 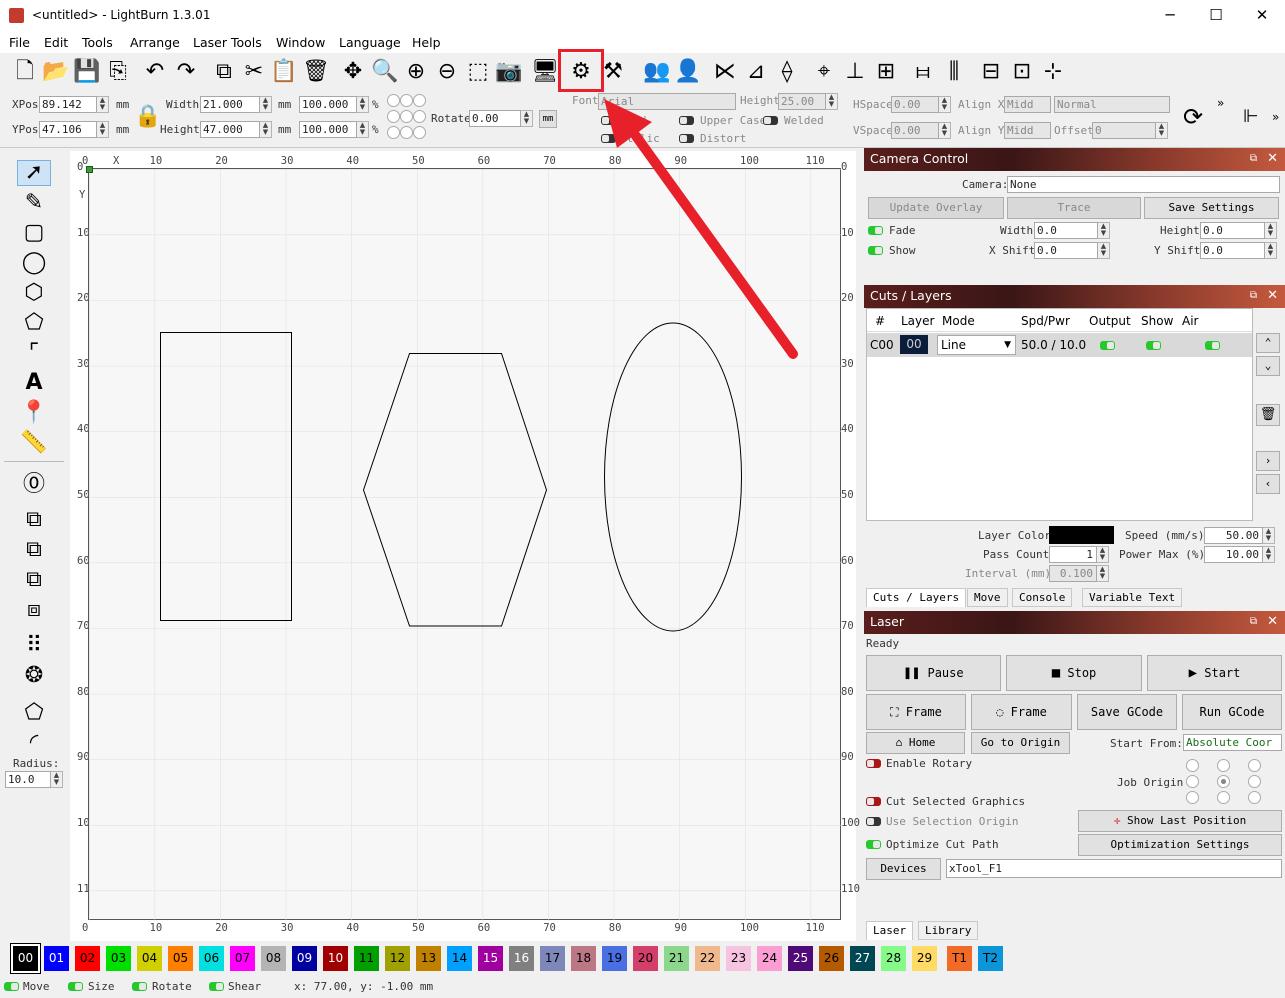 I want to click on group-icon: 👥, so click(x=657, y=72).